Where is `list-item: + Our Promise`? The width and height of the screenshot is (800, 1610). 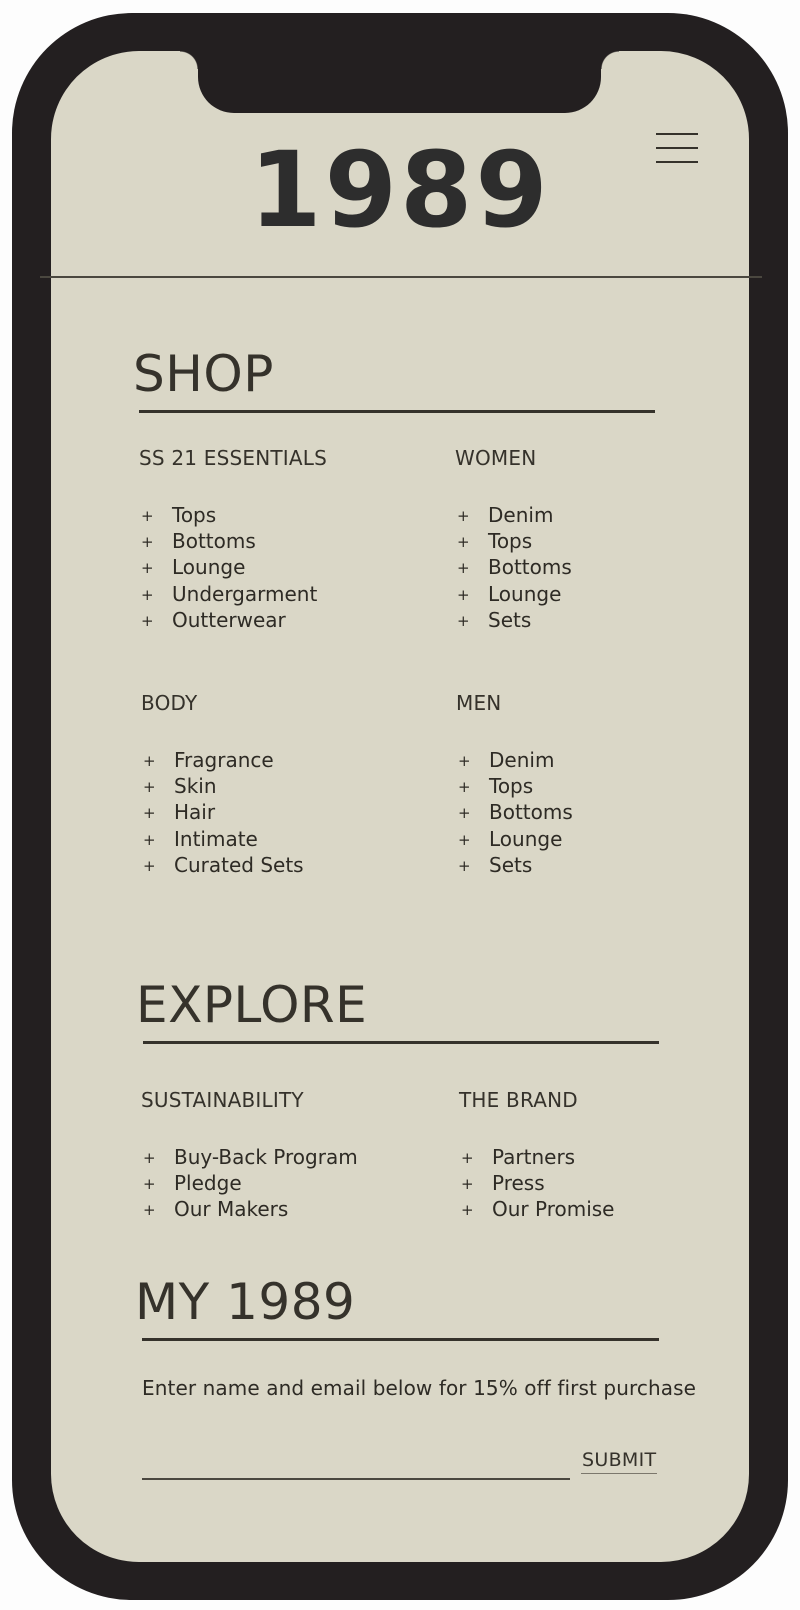
list-item: + Our Promise is located at coordinates (537, 1209).